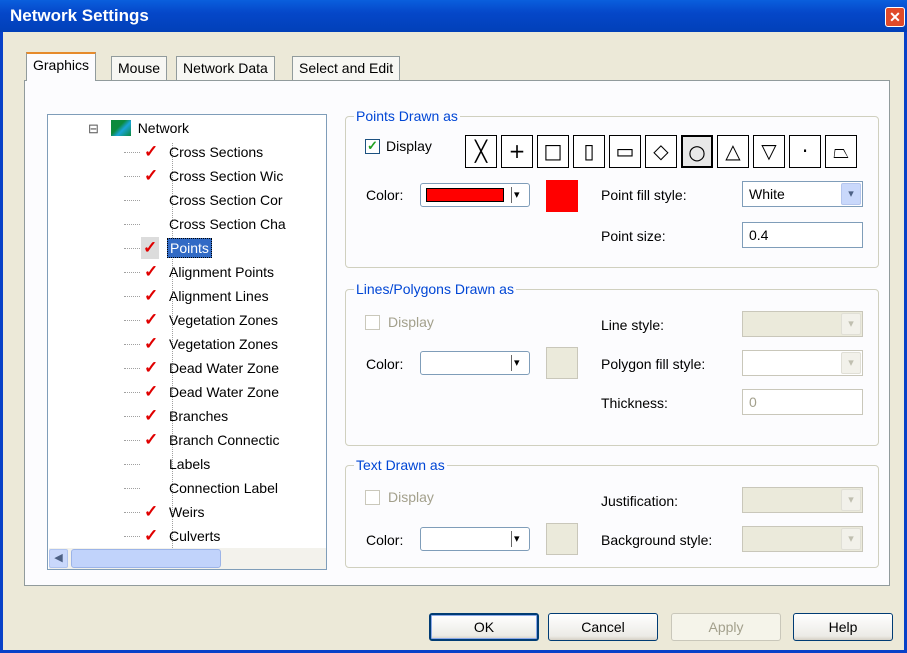 This screenshot has height=653, width=907. I want to click on text-group-title: Text Drawn as, so click(400, 465).